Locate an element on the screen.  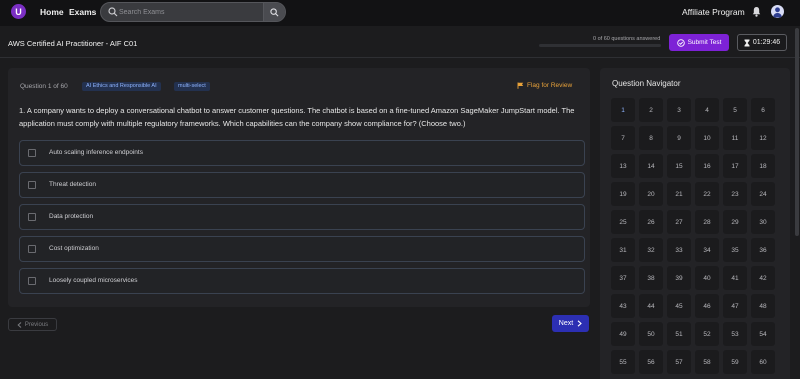
navigator-question-39: 39 is located at coordinates (679, 278).